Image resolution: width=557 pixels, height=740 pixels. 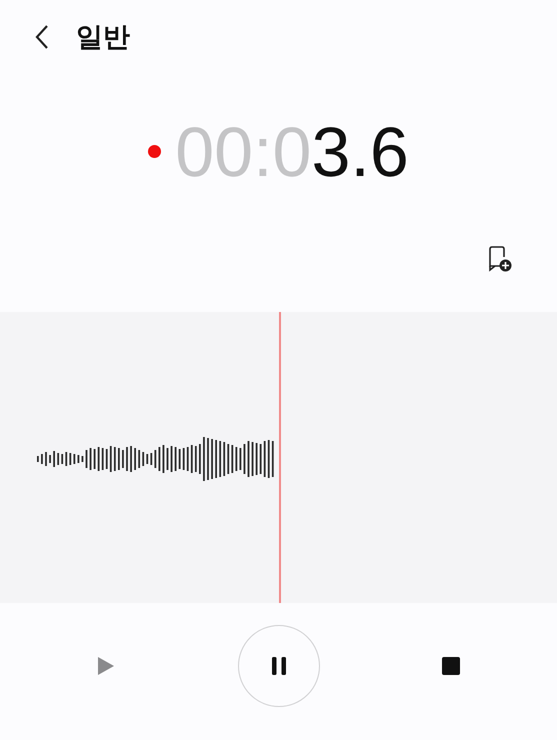 What do you see at coordinates (106, 666) in the screenshot?
I see `play-icon` at bounding box center [106, 666].